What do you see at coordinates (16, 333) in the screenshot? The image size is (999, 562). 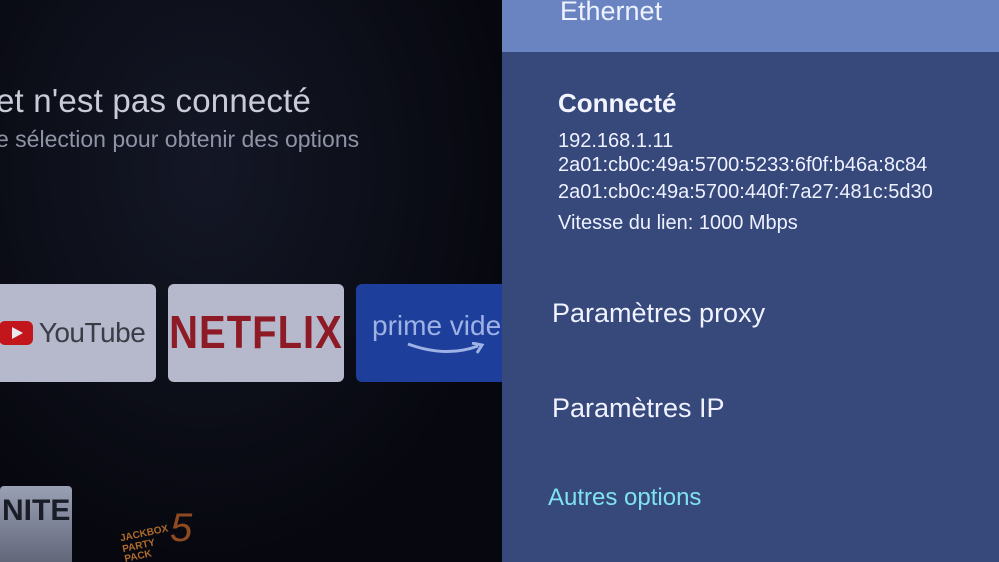 I see `youtube-play-icon` at bounding box center [16, 333].